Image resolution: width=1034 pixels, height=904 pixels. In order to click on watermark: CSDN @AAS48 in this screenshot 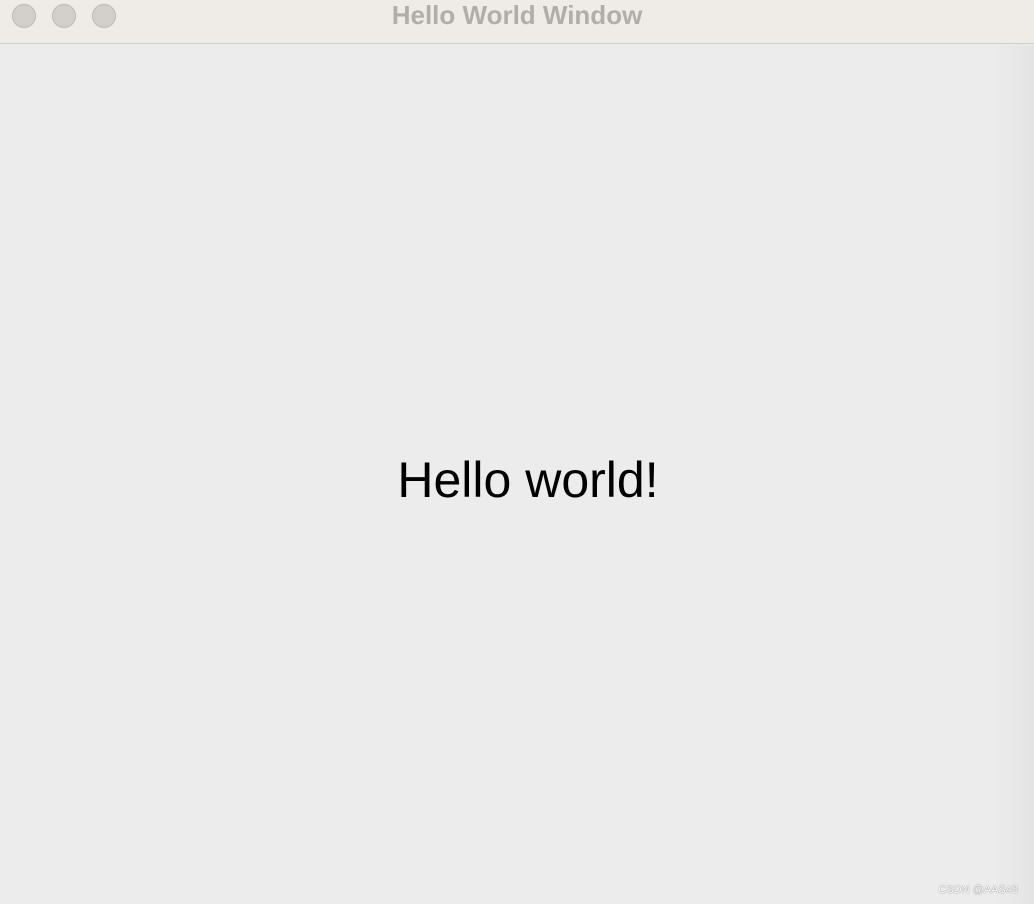, I will do `click(978, 890)`.